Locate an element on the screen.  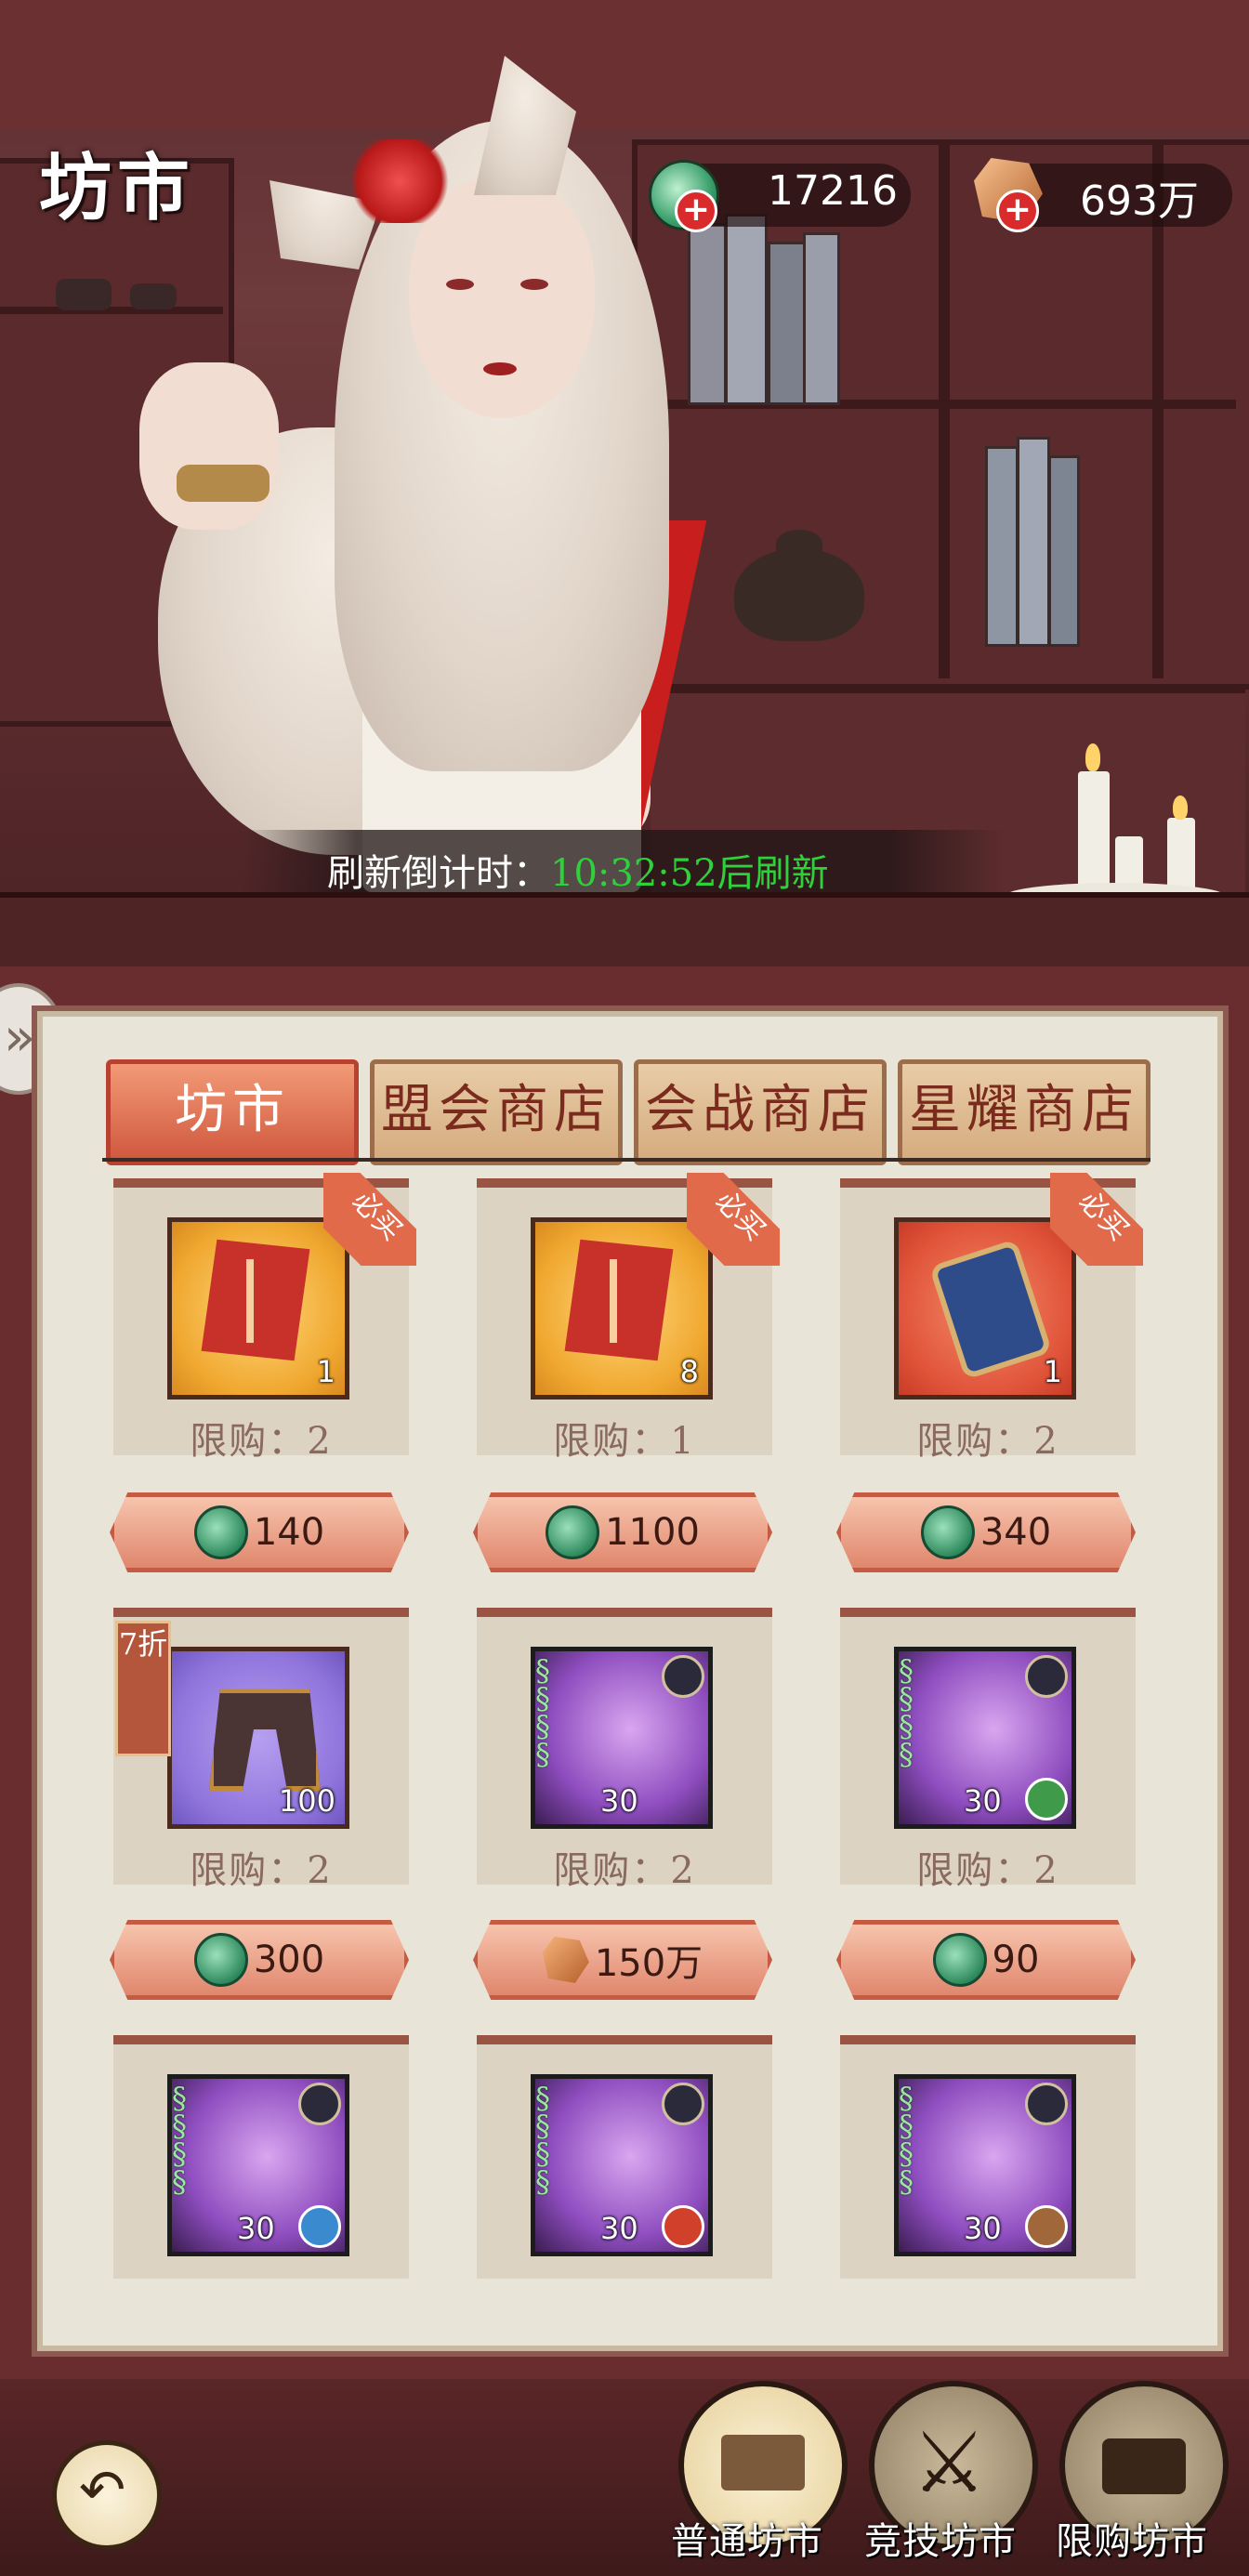
jade-amount: 17216 is located at coordinates (833, 191).